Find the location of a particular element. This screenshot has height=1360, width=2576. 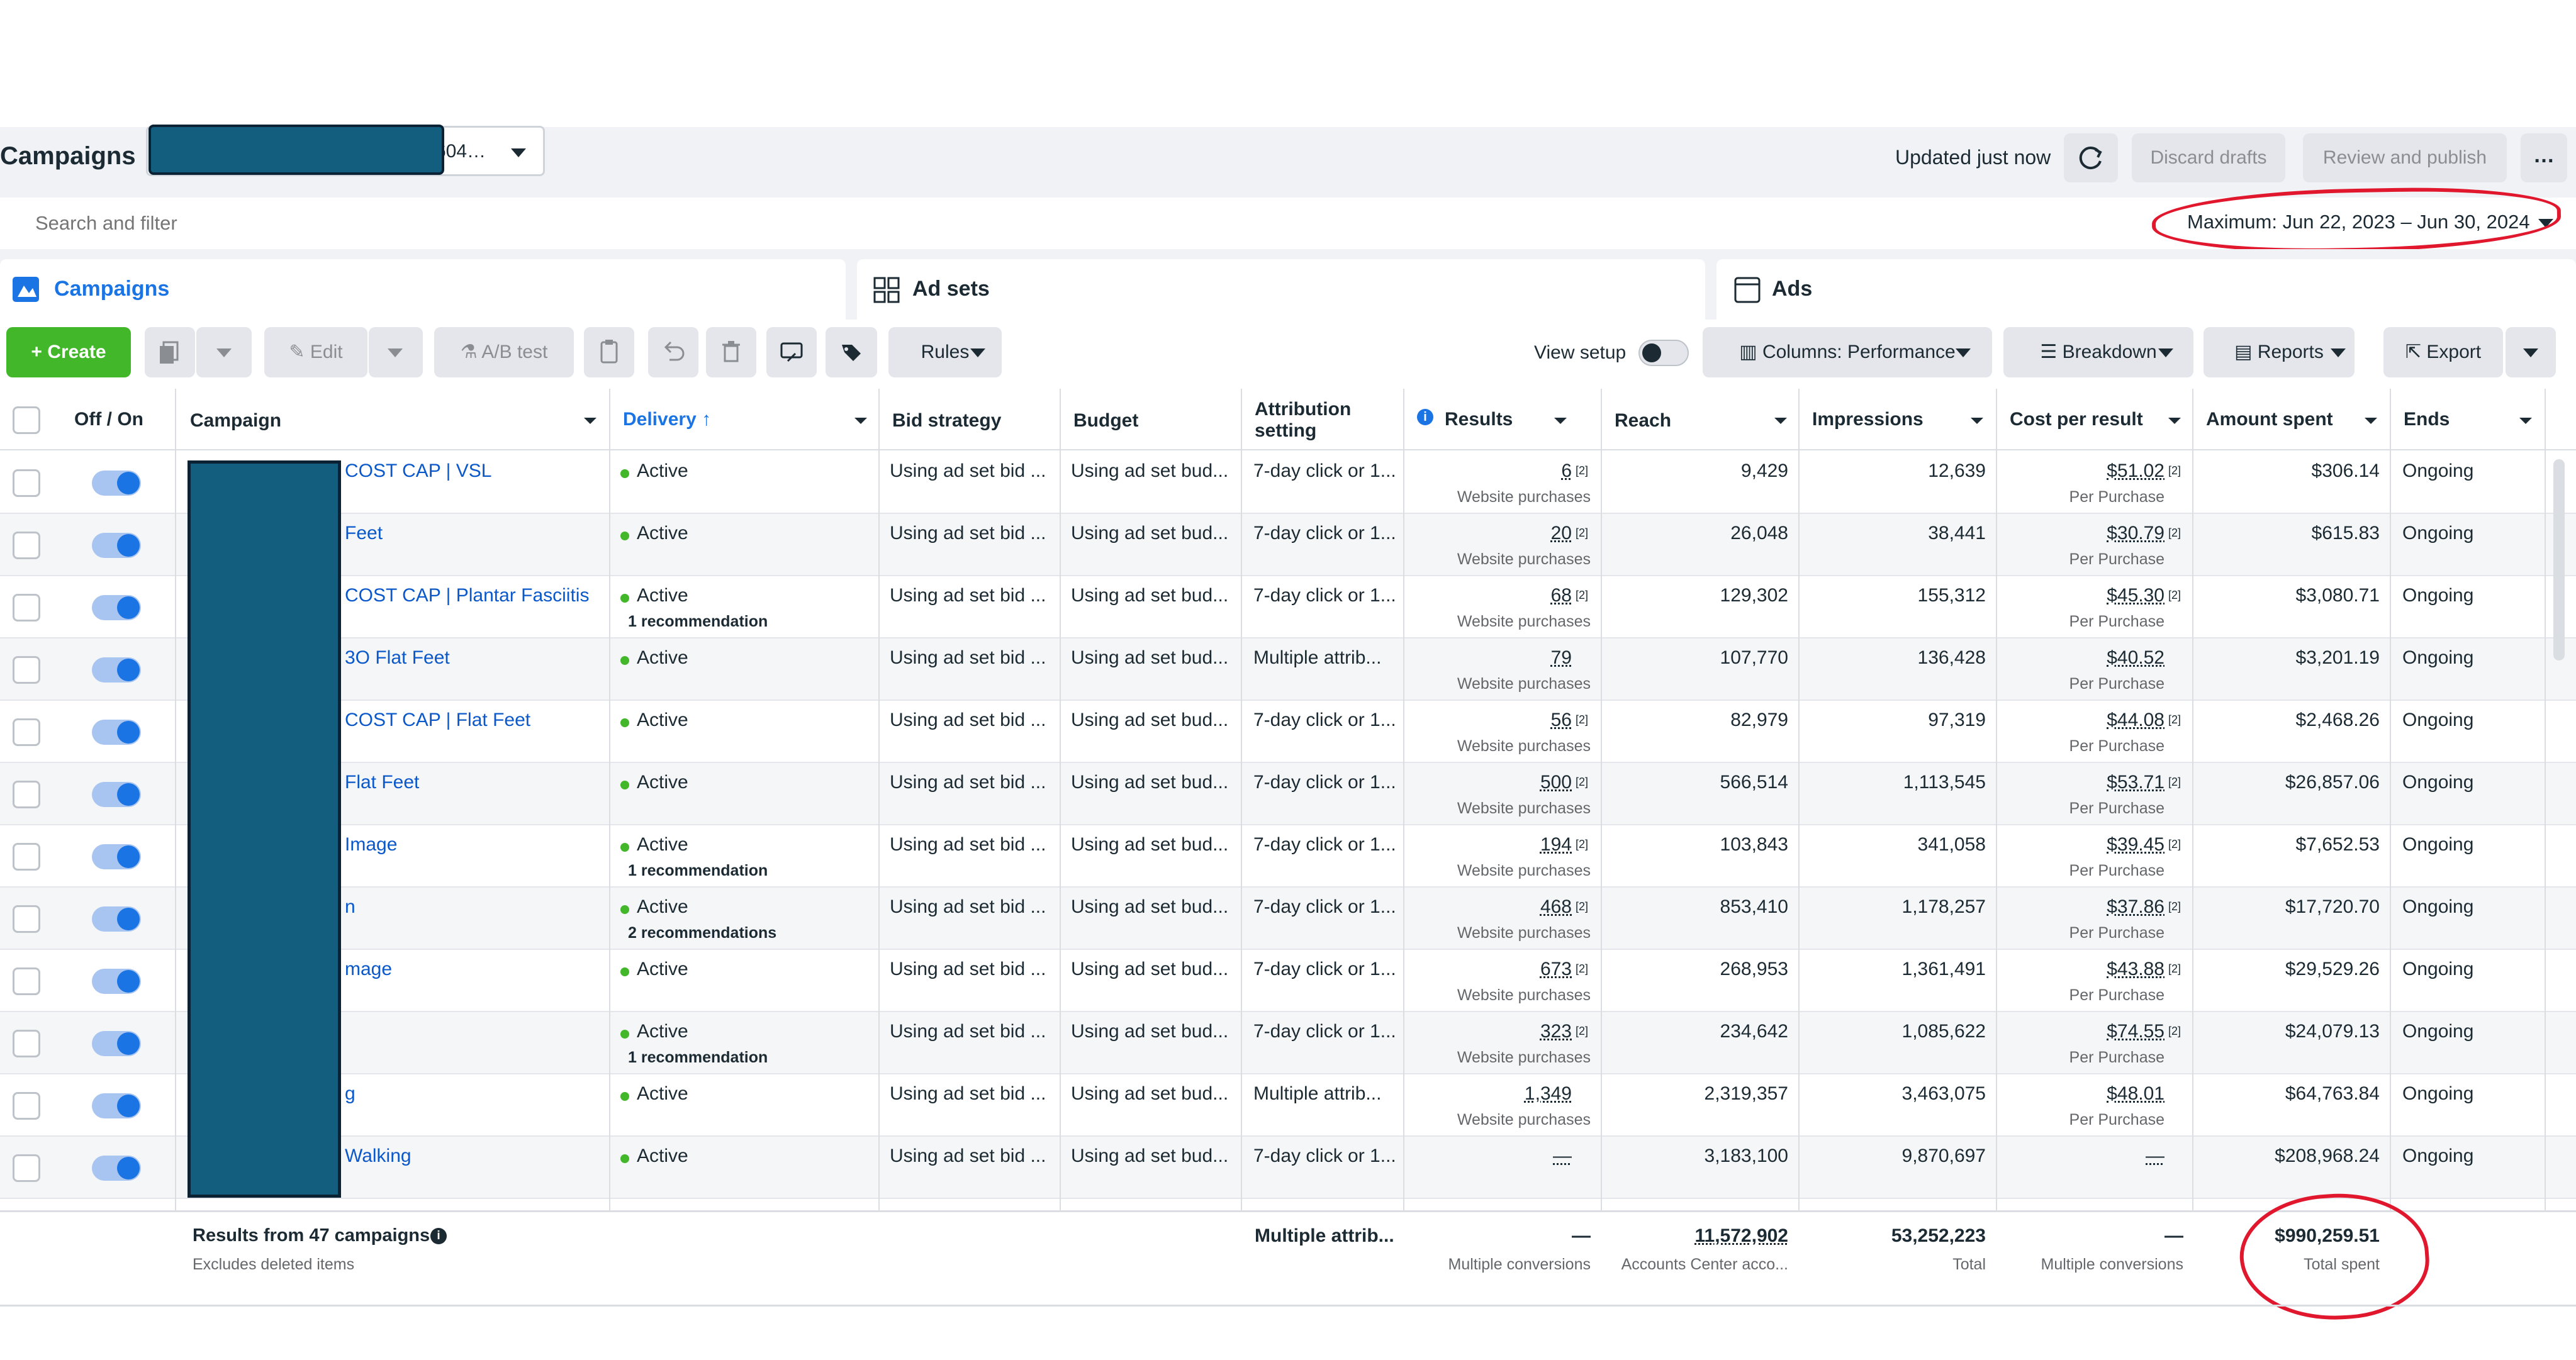

cost-per-result-number: $43.88 is located at coordinates (2135, 969).